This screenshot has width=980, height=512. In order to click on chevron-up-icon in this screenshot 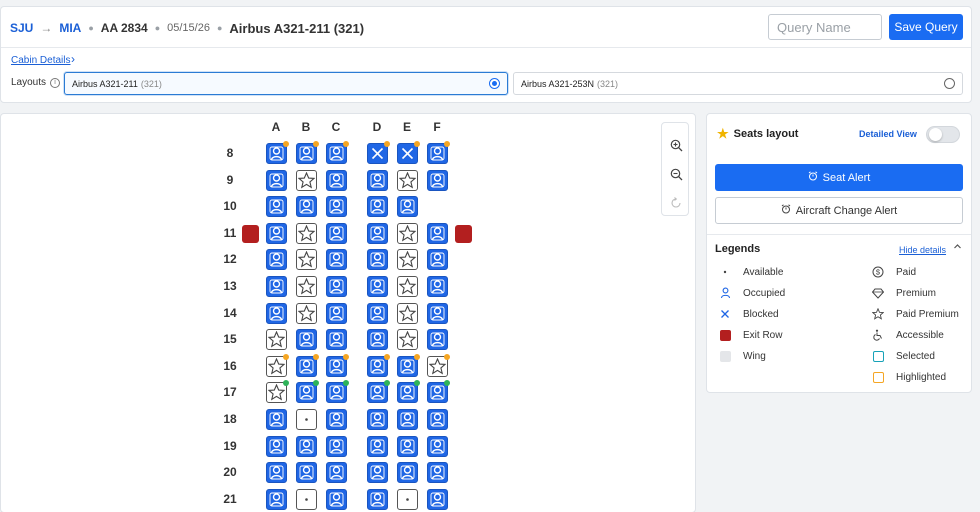, I will do `click(957, 248)`.